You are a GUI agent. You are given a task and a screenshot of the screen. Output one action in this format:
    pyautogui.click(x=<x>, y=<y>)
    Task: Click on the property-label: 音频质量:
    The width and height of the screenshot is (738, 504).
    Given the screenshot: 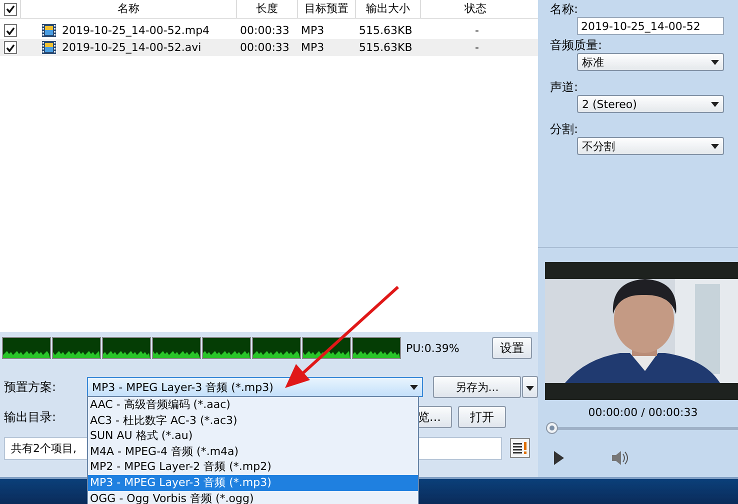 What is the action you would take?
    pyautogui.click(x=577, y=45)
    